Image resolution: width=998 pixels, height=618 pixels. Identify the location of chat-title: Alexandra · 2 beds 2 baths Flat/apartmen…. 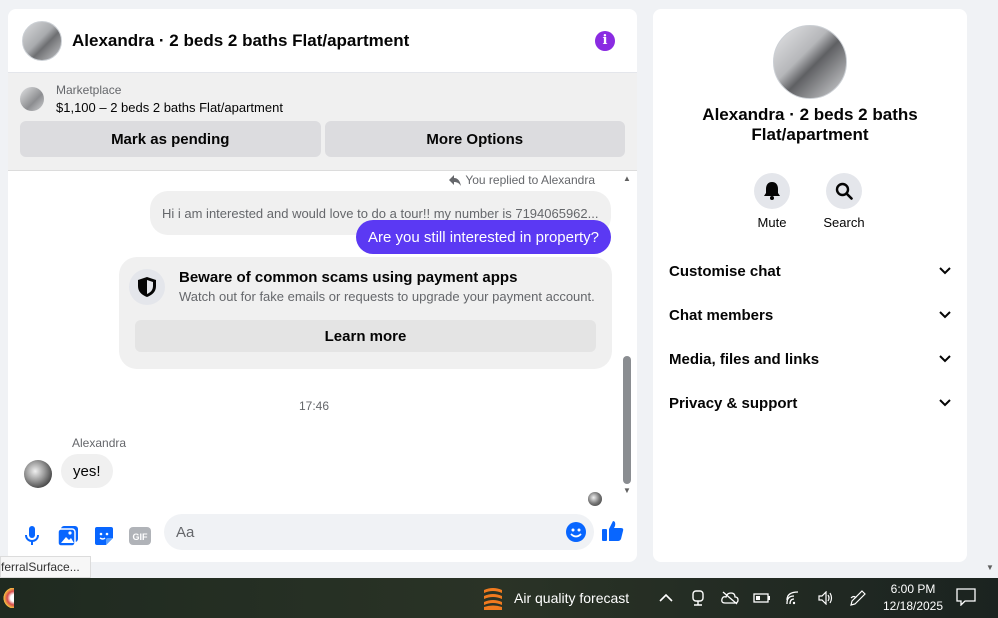
(333, 41).